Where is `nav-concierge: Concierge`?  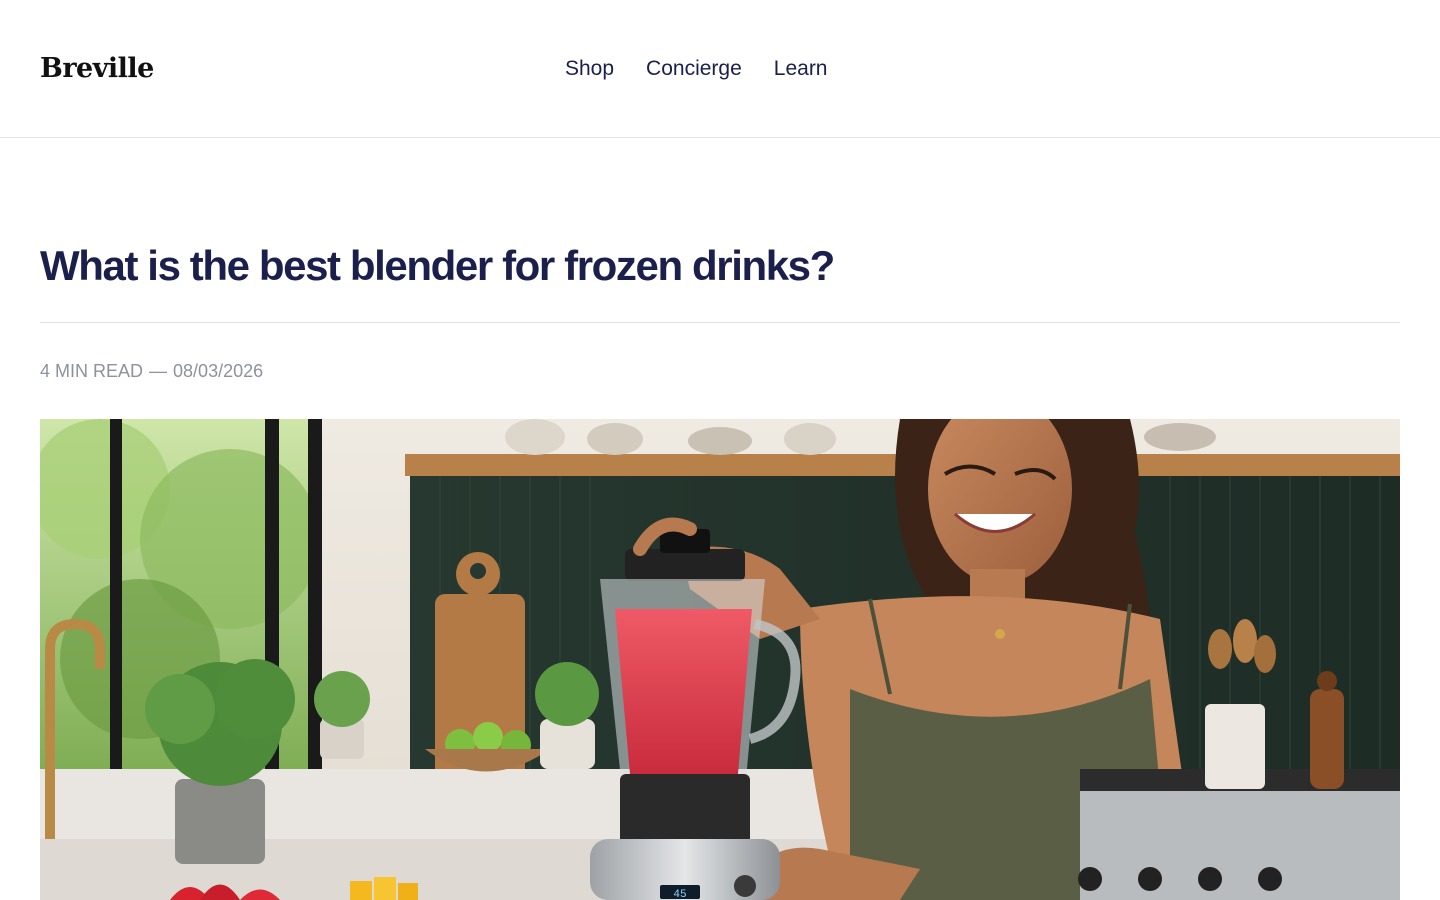 nav-concierge: Concierge is located at coordinates (694, 69).